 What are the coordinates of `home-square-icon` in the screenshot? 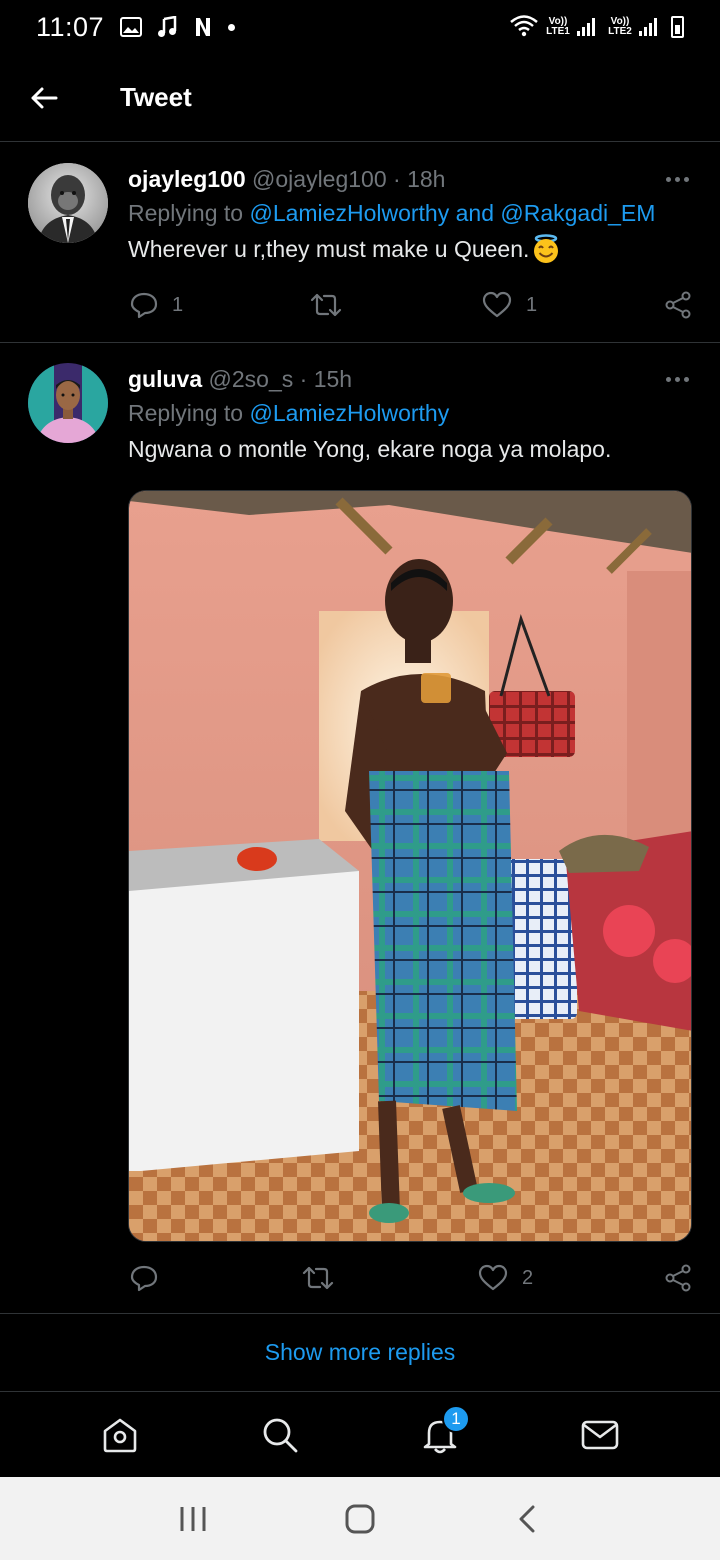 It's located at (360, 1518).